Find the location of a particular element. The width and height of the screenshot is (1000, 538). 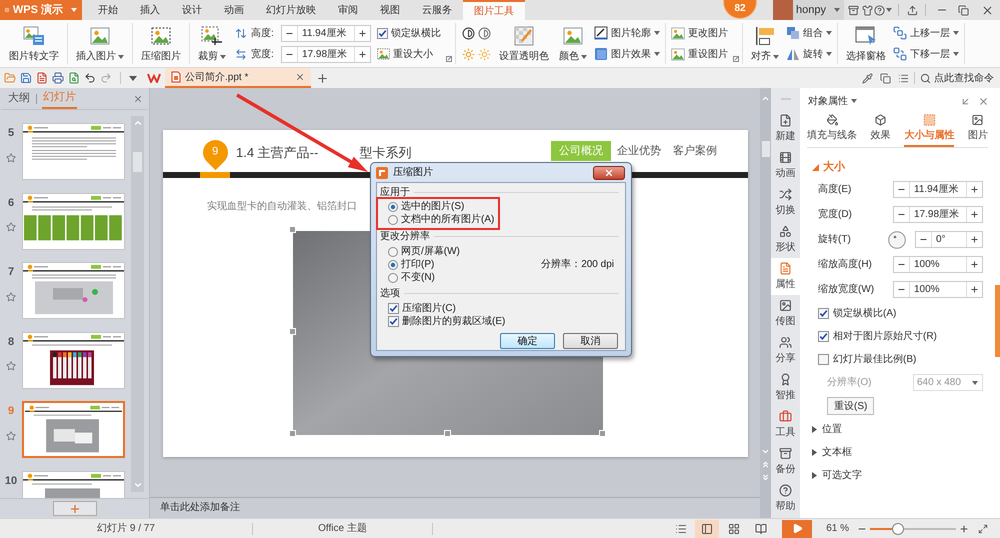

archive-icon is located at coordinates (853, 10).